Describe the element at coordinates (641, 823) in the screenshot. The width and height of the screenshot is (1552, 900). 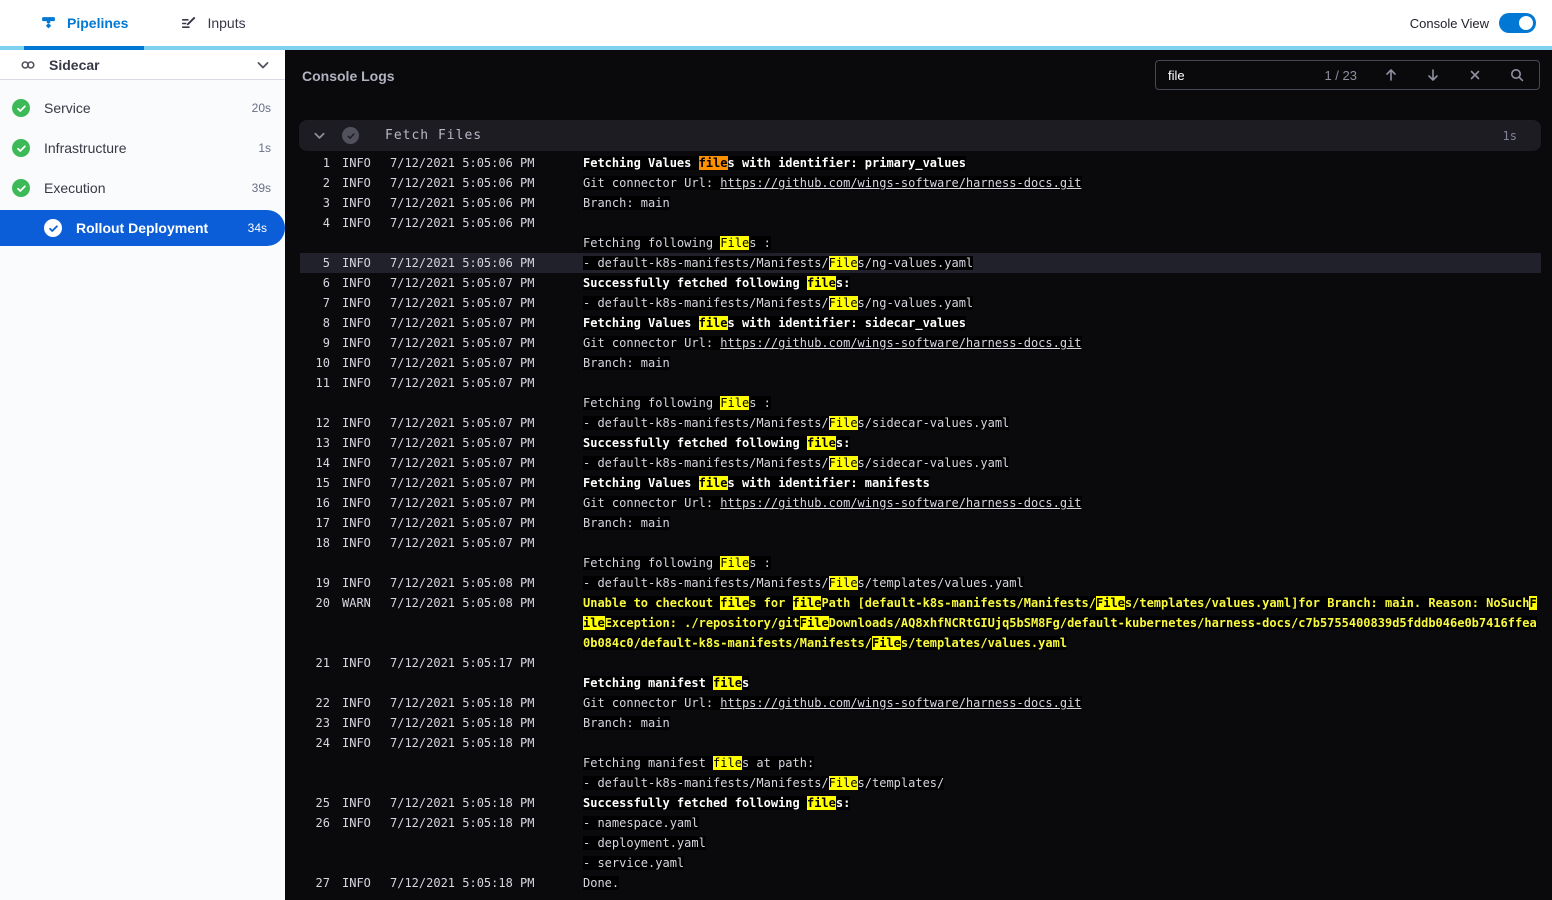
I see `log-message: - namespace.yaml` at that location.